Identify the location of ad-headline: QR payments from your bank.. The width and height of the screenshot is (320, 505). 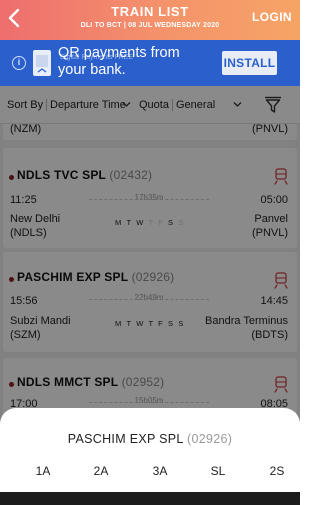
(119, 61).